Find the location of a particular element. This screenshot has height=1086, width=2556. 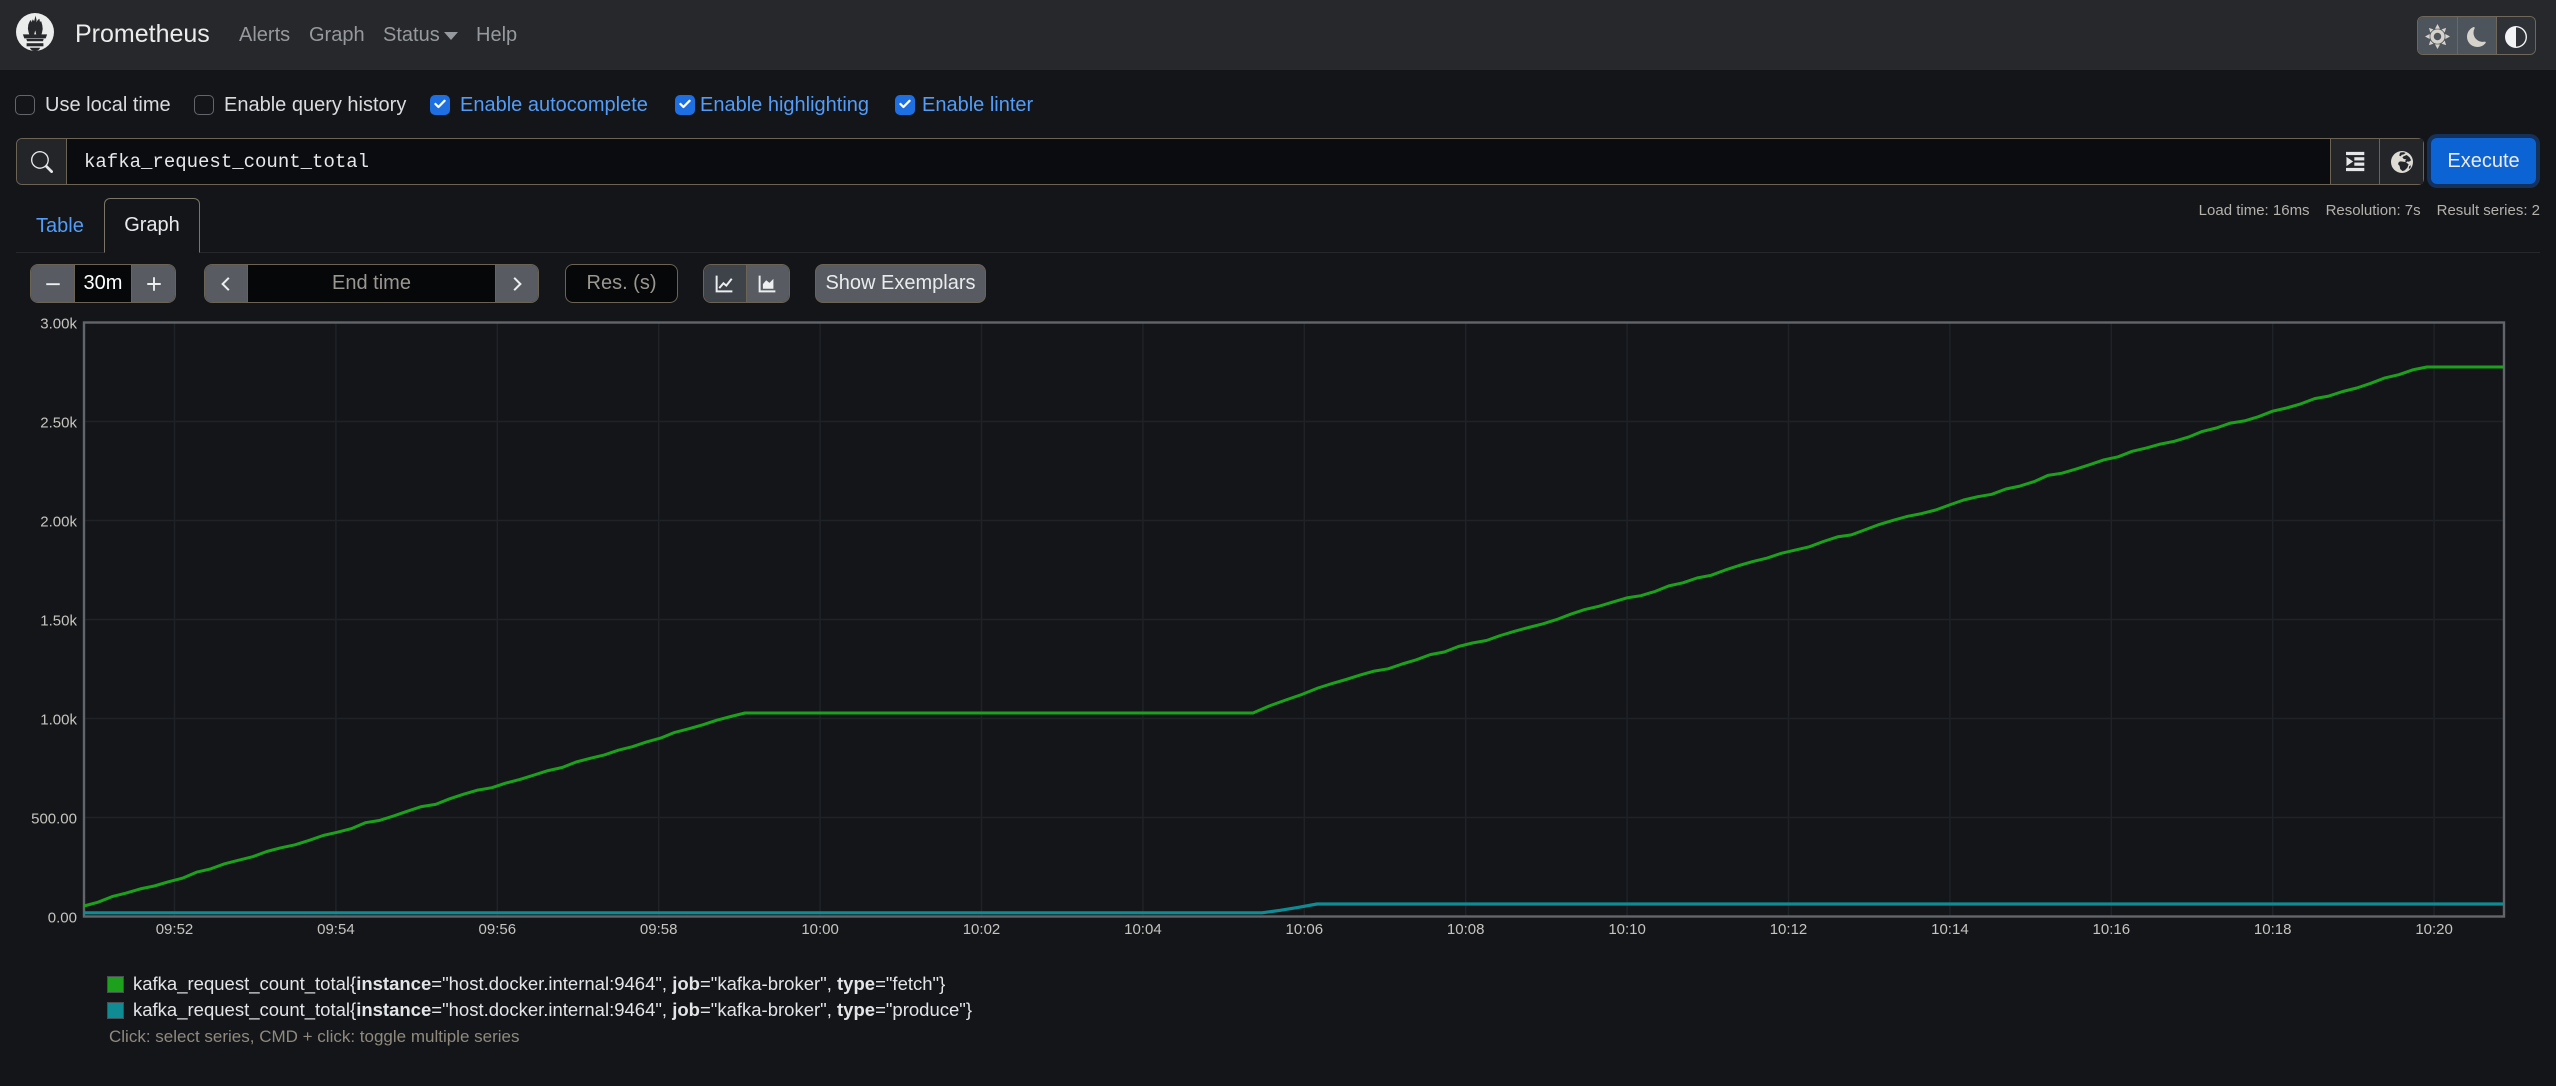

svg-text: 10:06 is located at coordinates (1305, 929).